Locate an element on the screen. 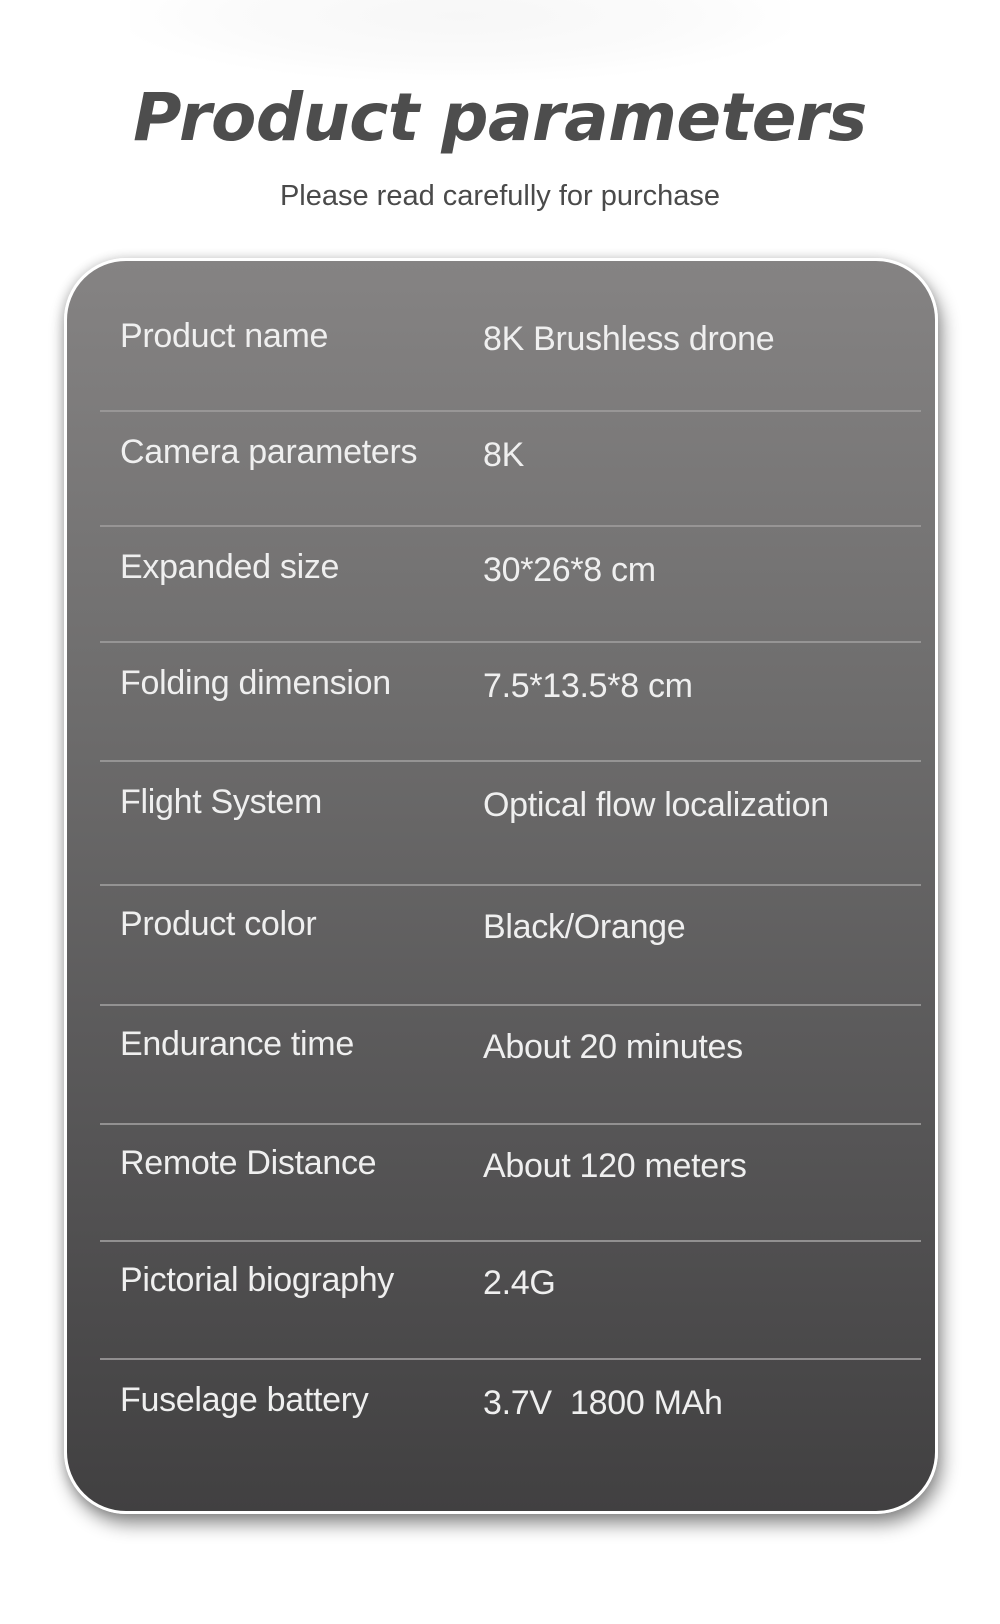 The image size is (1000, 1624). spec-row-fuselage-battery: Fuselage battery 3.7V 1800 MAh is located at coordinates (501, 1435).